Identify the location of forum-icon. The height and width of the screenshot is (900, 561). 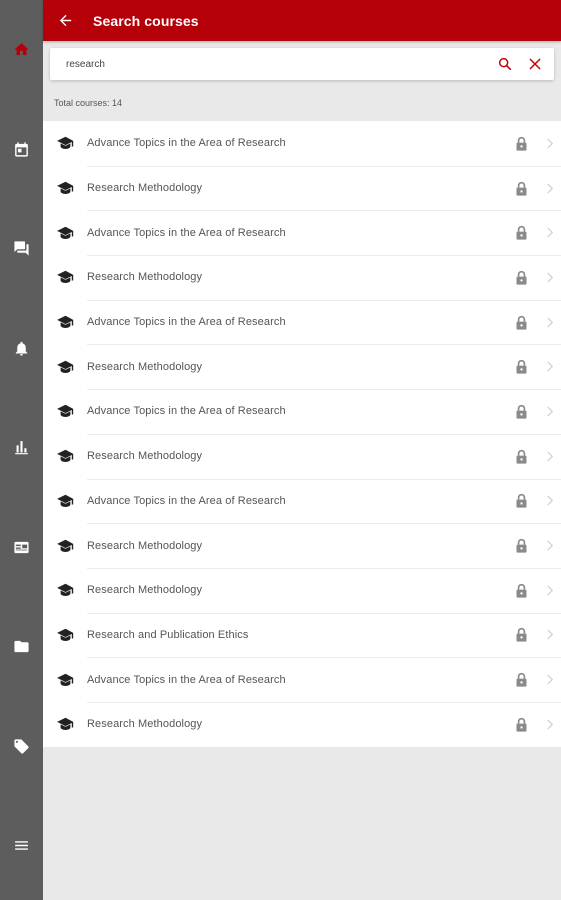
(21, 248).